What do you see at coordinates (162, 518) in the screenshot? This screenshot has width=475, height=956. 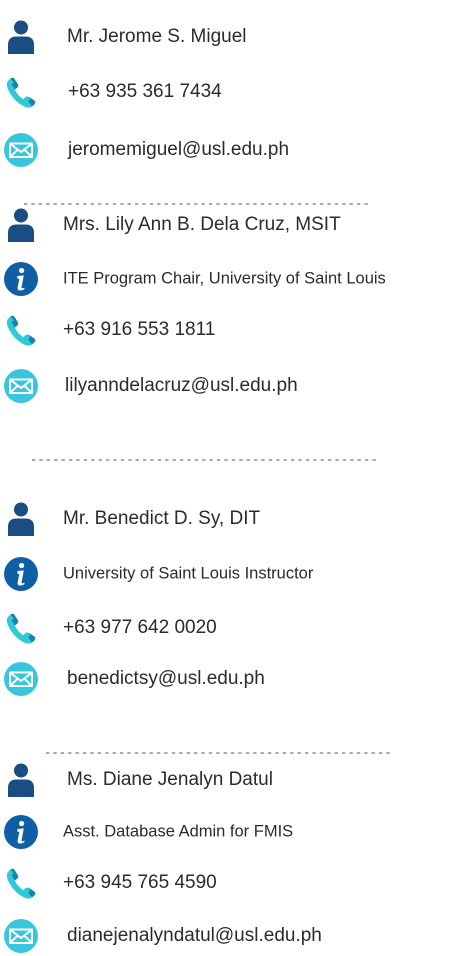 I see `contact-name: Mr. Benedict D. Sy, DIT` at bounding box center [162, 518].